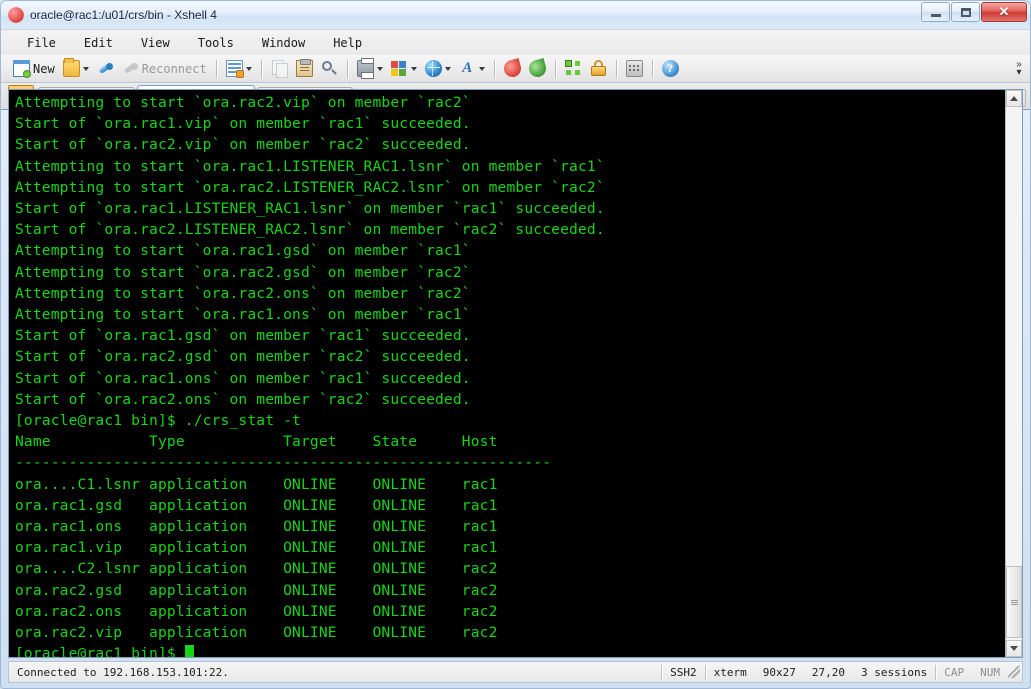 This screenshot has width=1031, height=689. What do you see at coordinates (123, 672) in the screenshot?
I see `connection-status: Connected to 192.168.153.101:22.` at bounding box center [123, 672].